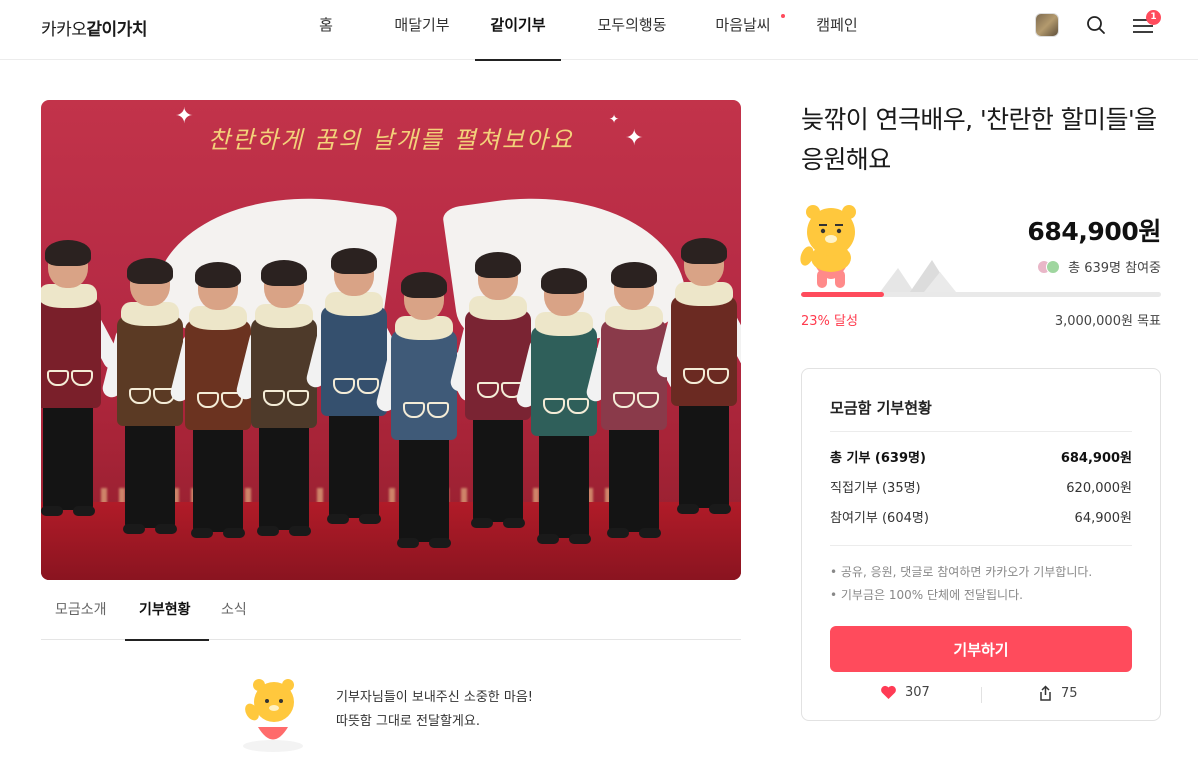 The height and width of the screenshot is (760, 1198). What do you see at coordinates (167, 615) in the screenshot?
I see `tab-donation-status: 기부현황` at bounding box center [167, 615].